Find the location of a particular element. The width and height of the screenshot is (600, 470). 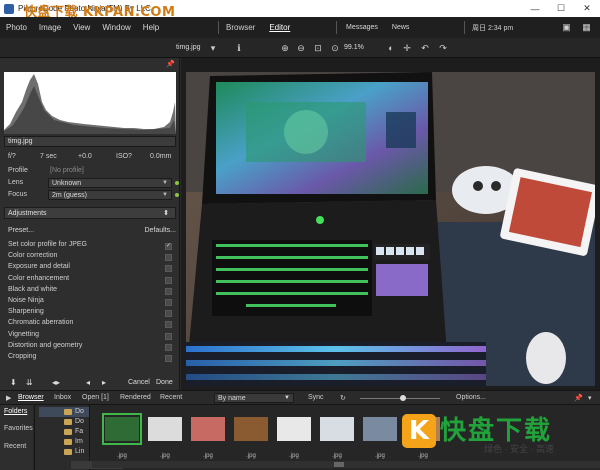

list-item: Sharpening is located at coordinates (90, 313).